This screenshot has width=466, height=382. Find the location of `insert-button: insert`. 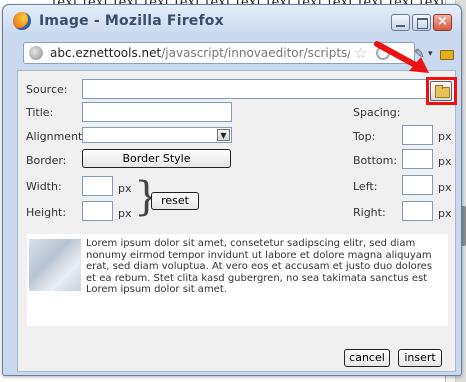

insert-button: insert is located at coordinates (420, 358).